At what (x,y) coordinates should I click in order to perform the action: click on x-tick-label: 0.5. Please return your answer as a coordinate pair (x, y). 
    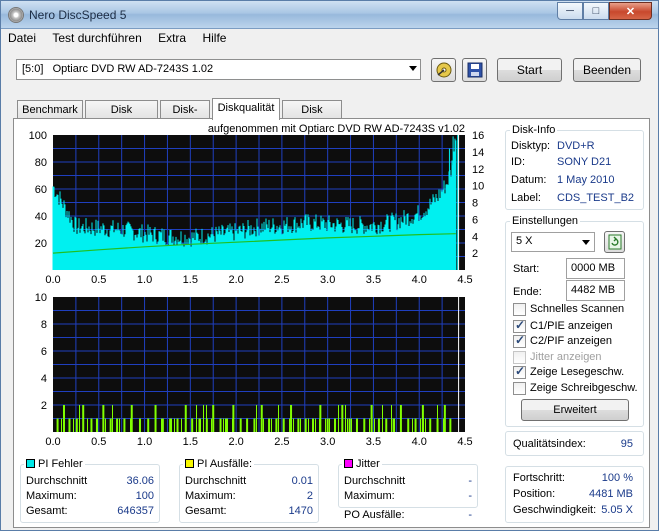
    Looking at the image, I should click on (98, 442).